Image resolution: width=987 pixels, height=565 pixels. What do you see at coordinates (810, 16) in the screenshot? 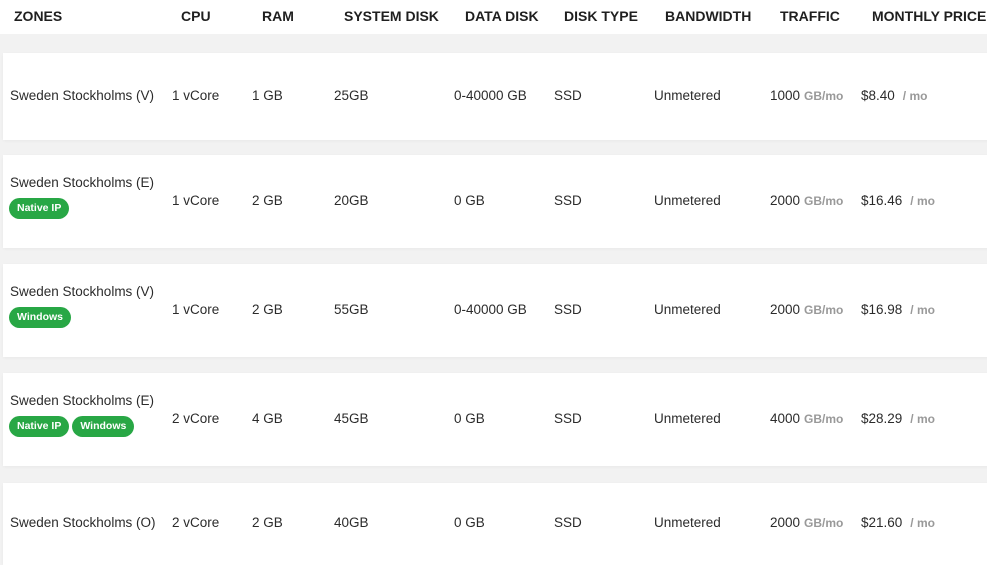
I see `header-traffic: TRAFFIC` at bounding box center [810, 16].